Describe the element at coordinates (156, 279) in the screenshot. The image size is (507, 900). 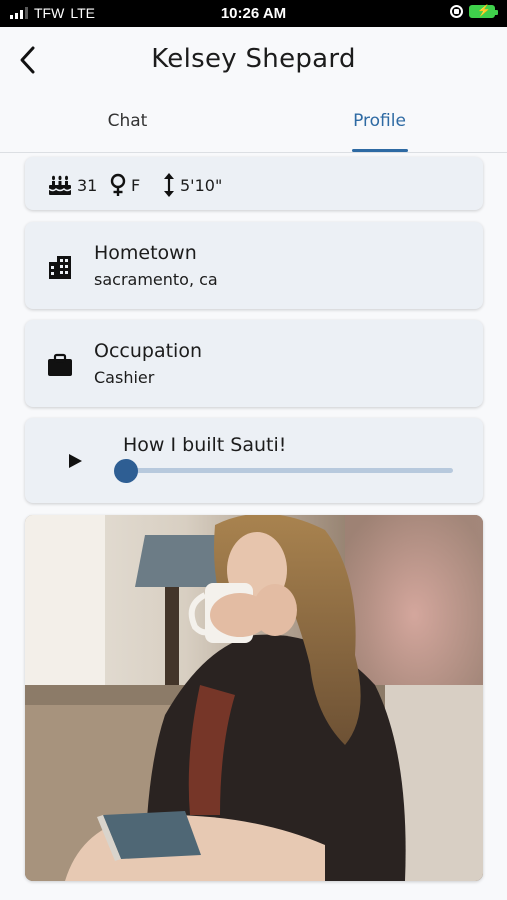
I see `hometown-value: sacramento, ca` at that location.